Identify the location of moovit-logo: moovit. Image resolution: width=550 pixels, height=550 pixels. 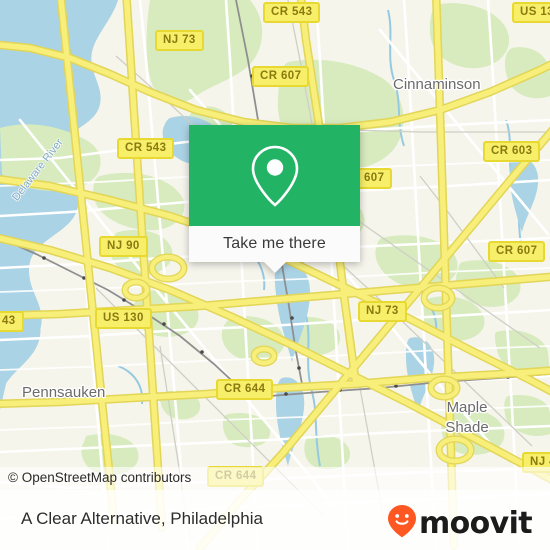
(460, 523).